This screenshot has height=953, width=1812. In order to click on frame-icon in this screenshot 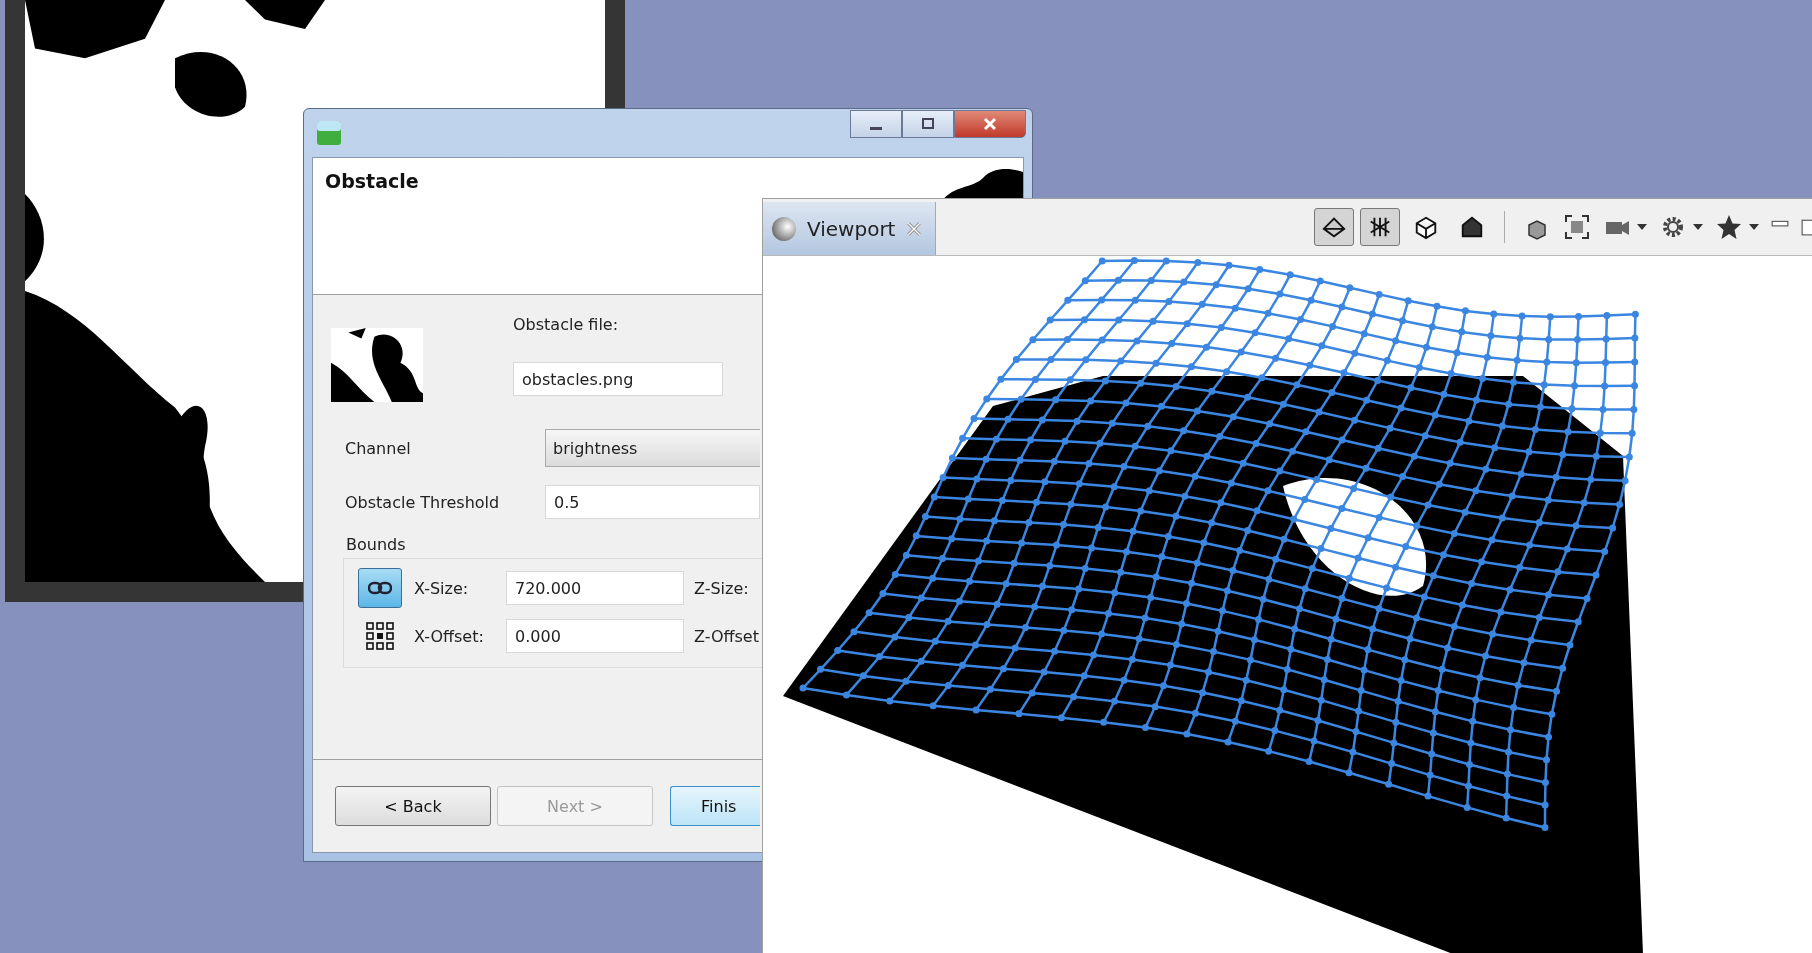, I will do `click(1577, 227)`.